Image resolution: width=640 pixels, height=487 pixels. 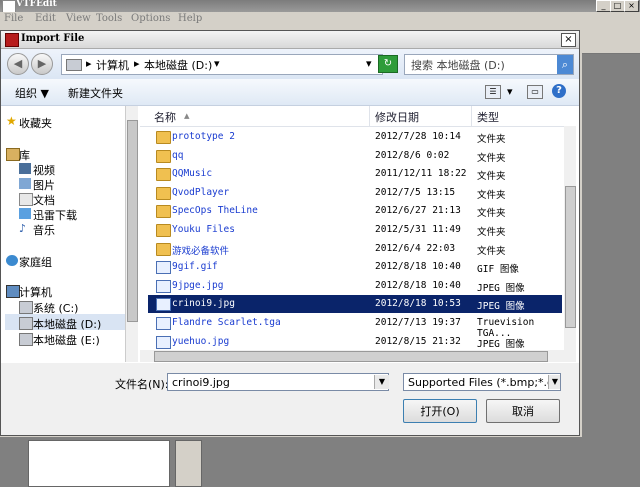 What do you see at coordinates (617, 6) in the screenshot?
I see `maximize-button: □` at bounding box center [617, 6].